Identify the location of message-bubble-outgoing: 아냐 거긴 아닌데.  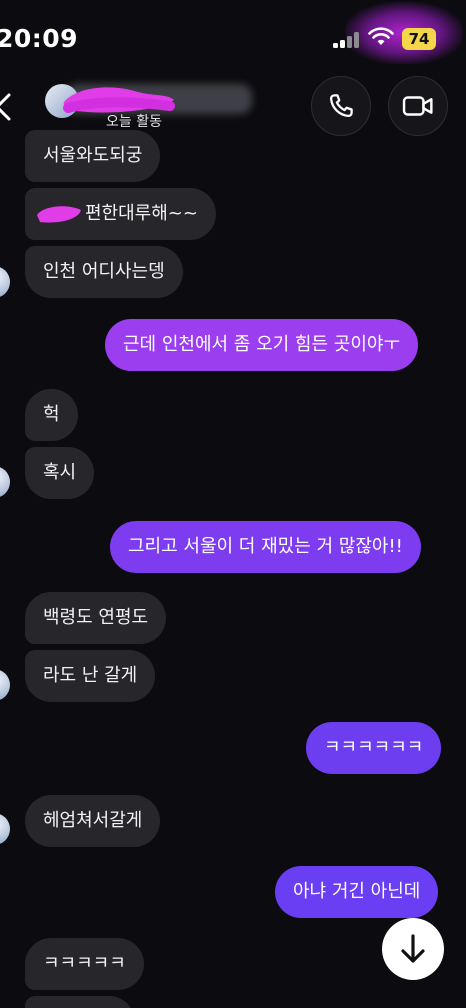
(357, 892).